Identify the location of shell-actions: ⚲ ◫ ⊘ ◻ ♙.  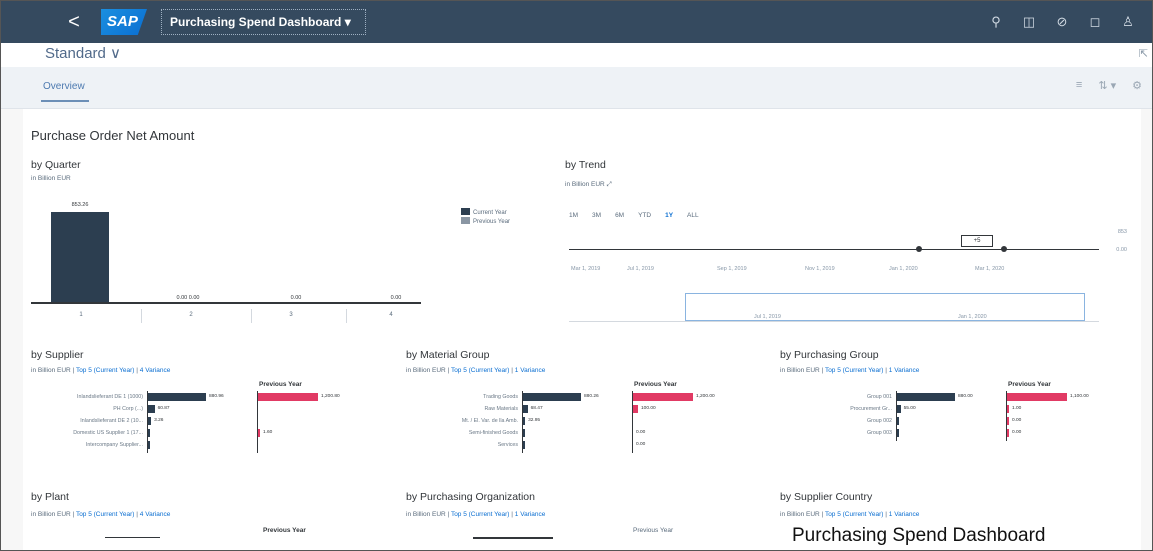
(1062, 22).